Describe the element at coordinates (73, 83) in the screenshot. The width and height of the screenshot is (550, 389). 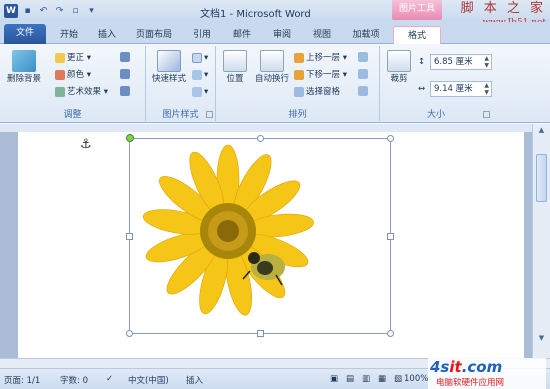
I see `group-adjust: 删除背景 更正 ▾ 颜色 ▾ 艺术效果 ▾ 调整` at that location.